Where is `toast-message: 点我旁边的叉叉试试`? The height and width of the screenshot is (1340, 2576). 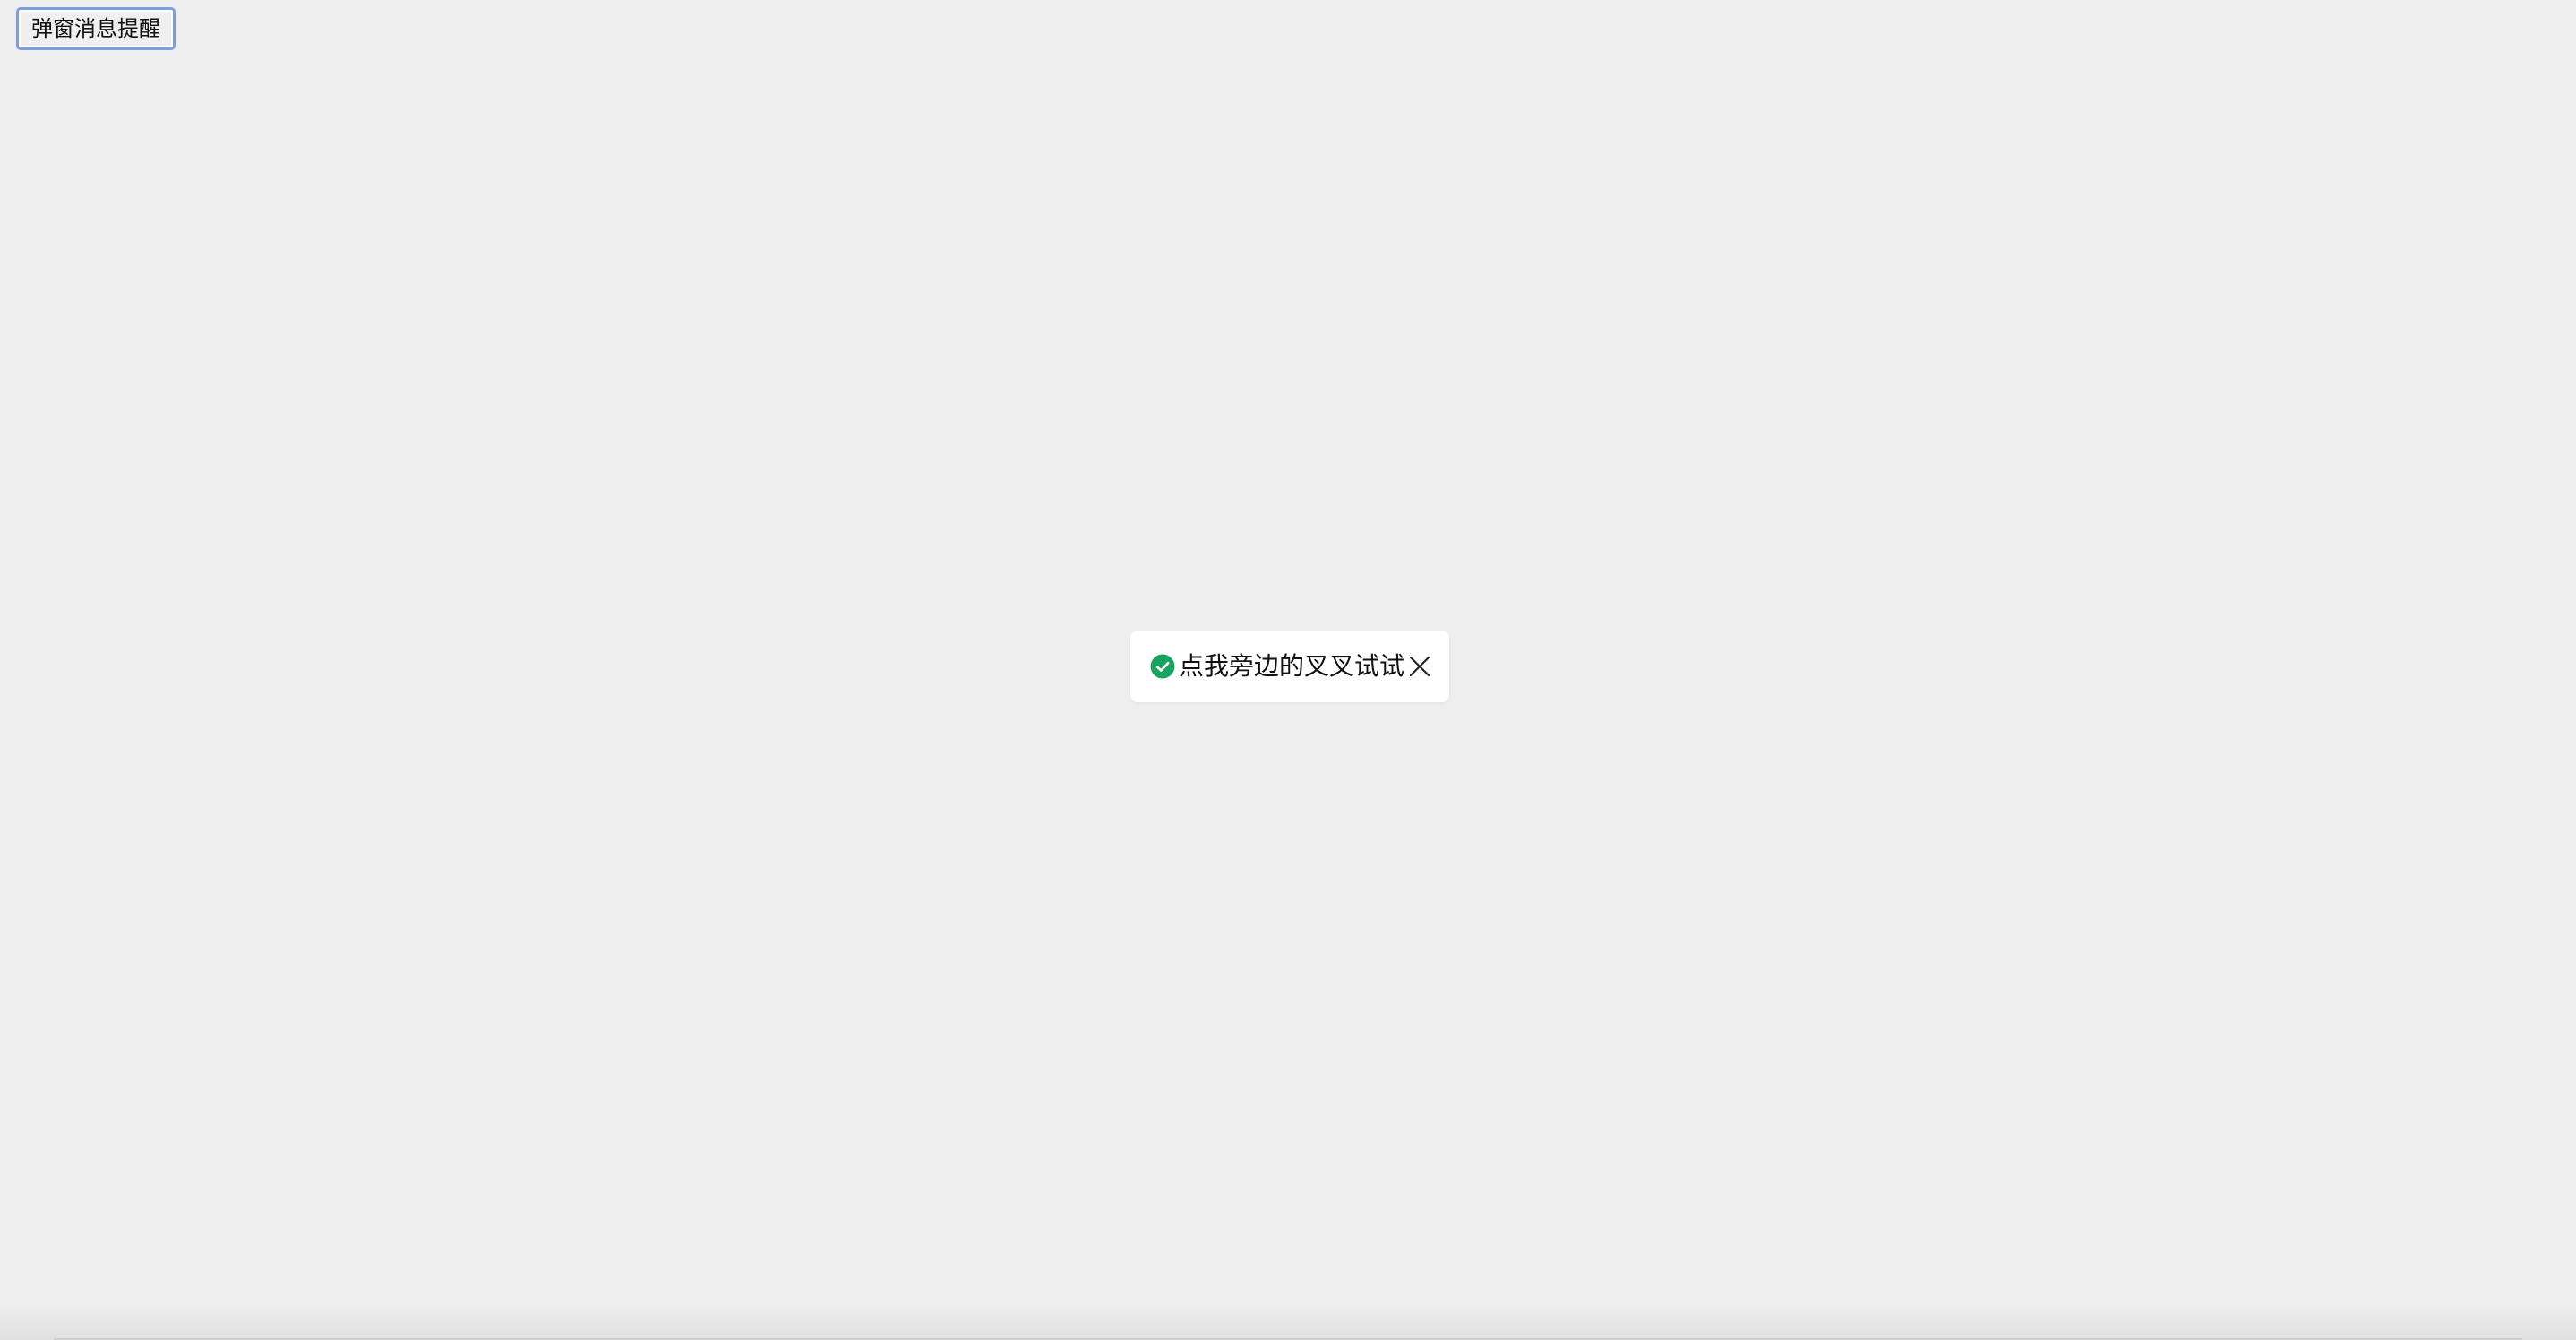
toast-message: 点我旁边的叉叉试试 is located at coordinates (1289, 666).